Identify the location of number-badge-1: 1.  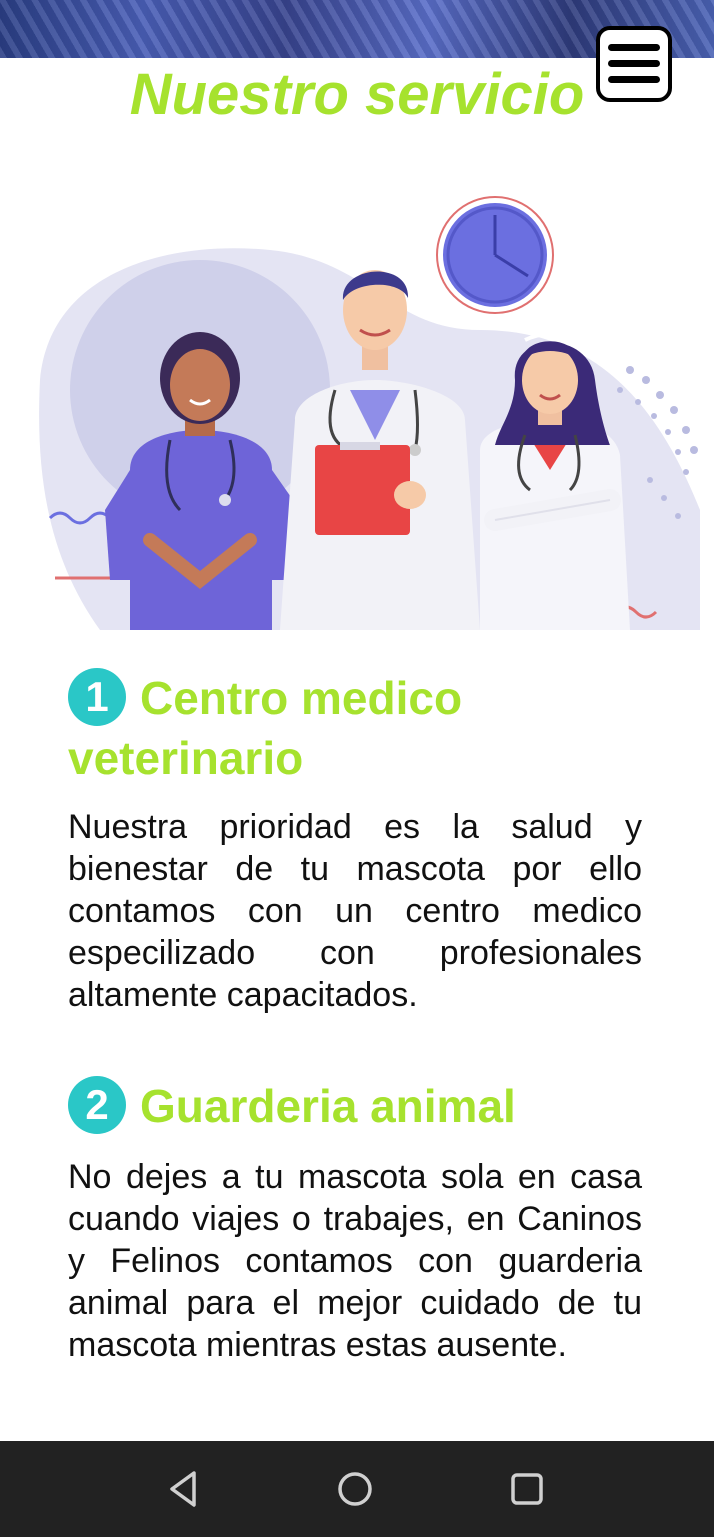
(97, 697).